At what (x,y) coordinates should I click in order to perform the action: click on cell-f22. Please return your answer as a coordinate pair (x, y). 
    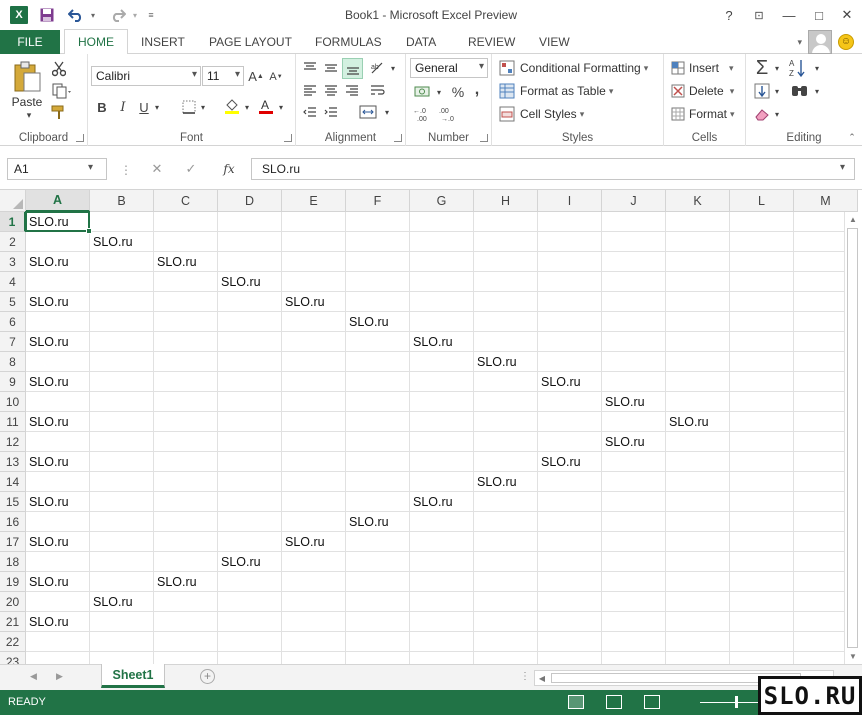
    Looking at the image, I should click on (378, 642).